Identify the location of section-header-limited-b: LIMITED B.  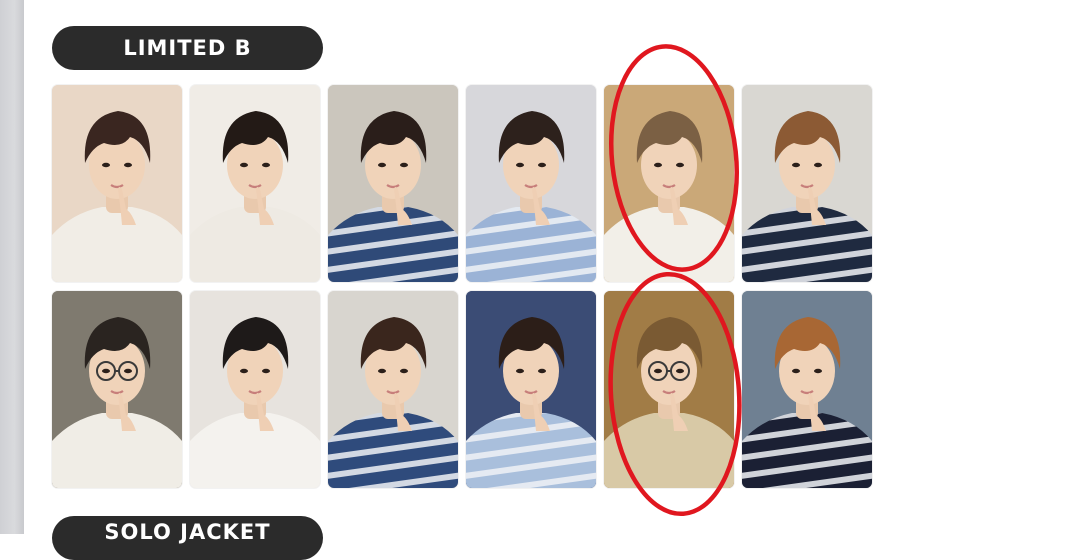
(187, 48).